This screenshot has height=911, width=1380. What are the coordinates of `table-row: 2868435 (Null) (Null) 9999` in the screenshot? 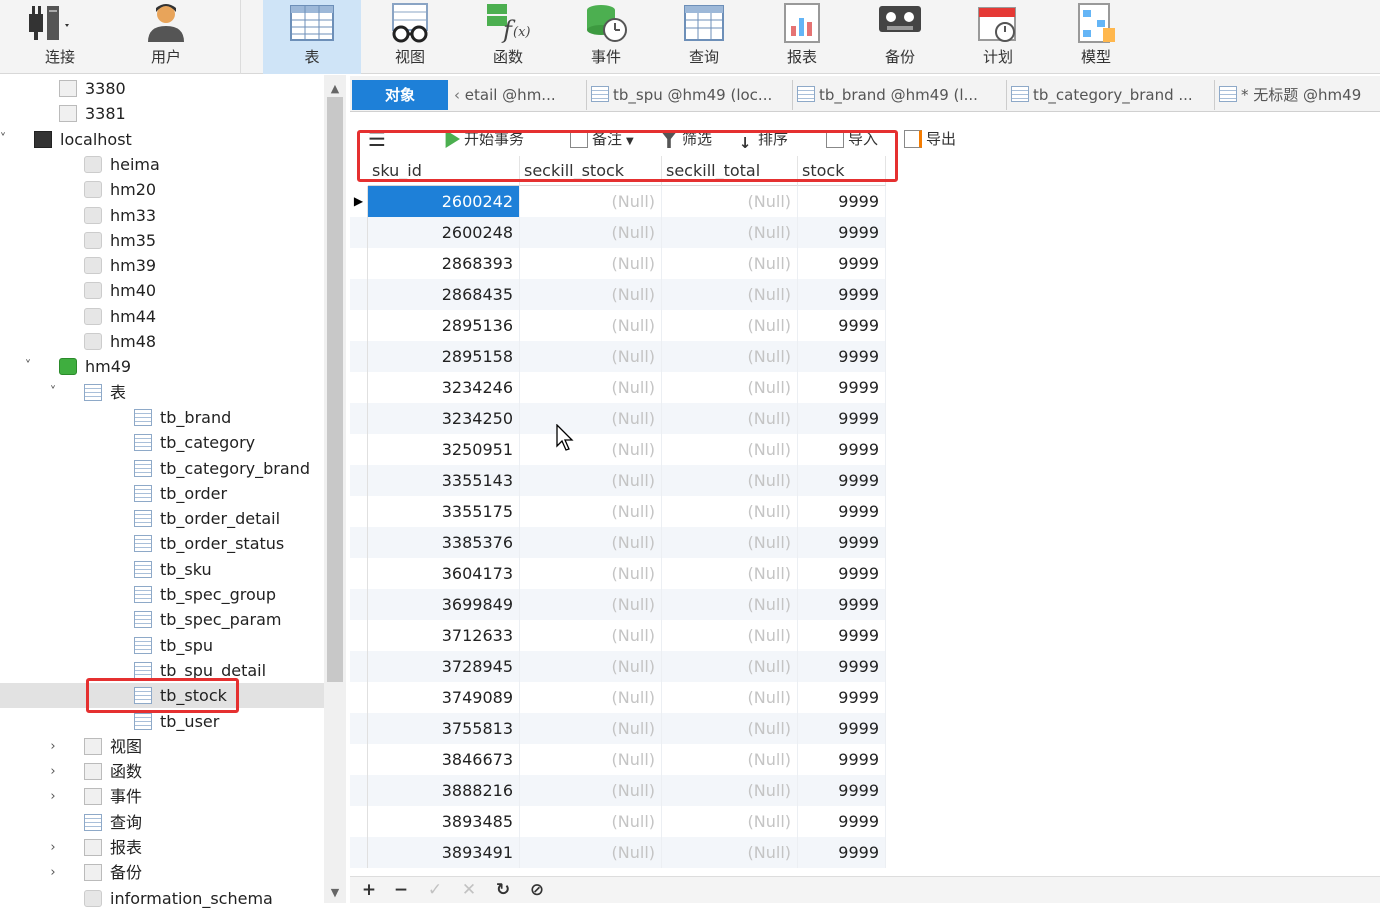 It's located at (618, 294).